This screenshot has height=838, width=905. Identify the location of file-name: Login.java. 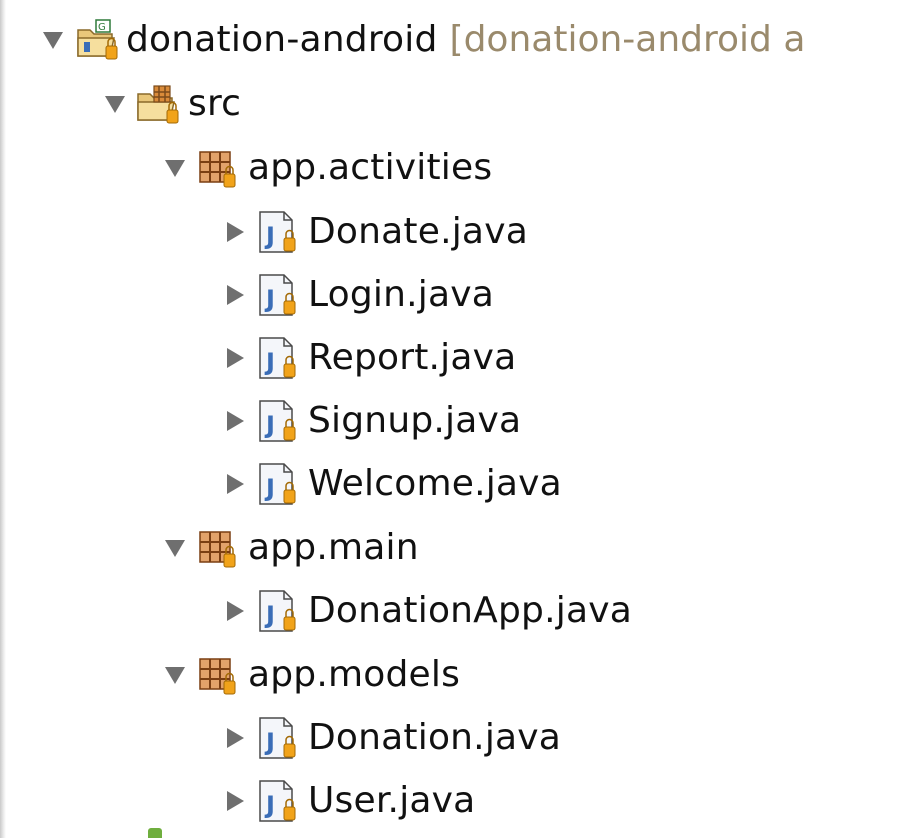
(401, 294).